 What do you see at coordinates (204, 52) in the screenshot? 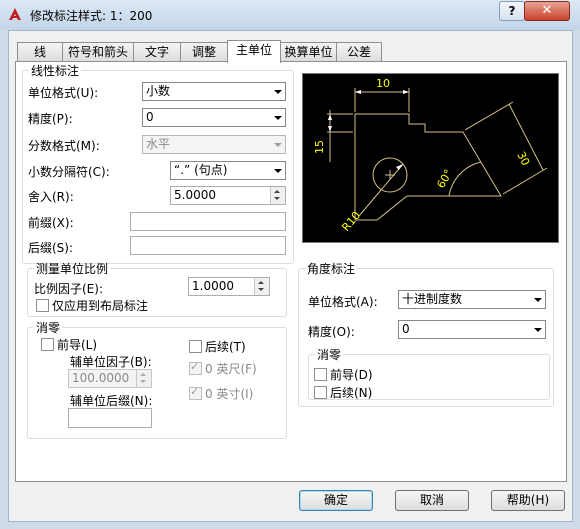
I see `tab-fit: 调整` at bounding box center [204, 52].